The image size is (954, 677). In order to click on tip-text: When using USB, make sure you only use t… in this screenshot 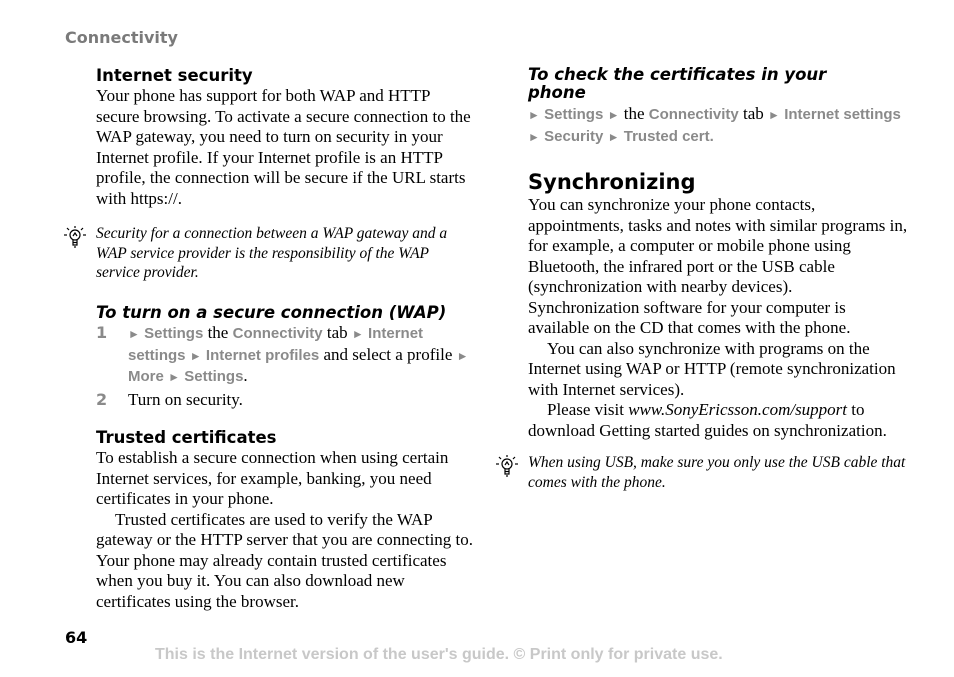, I will do `click(717, 472)`.